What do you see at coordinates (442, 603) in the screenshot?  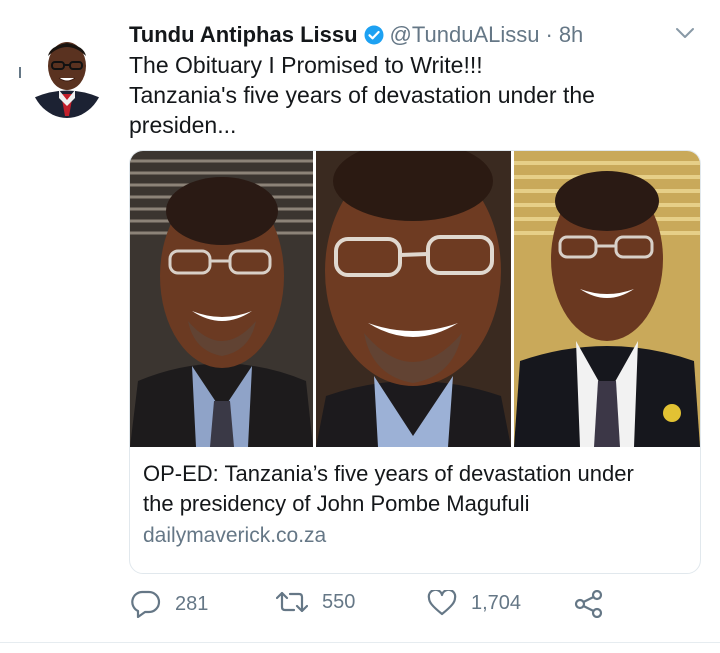 I see `heart-icon` at bounding box center [442, 603].